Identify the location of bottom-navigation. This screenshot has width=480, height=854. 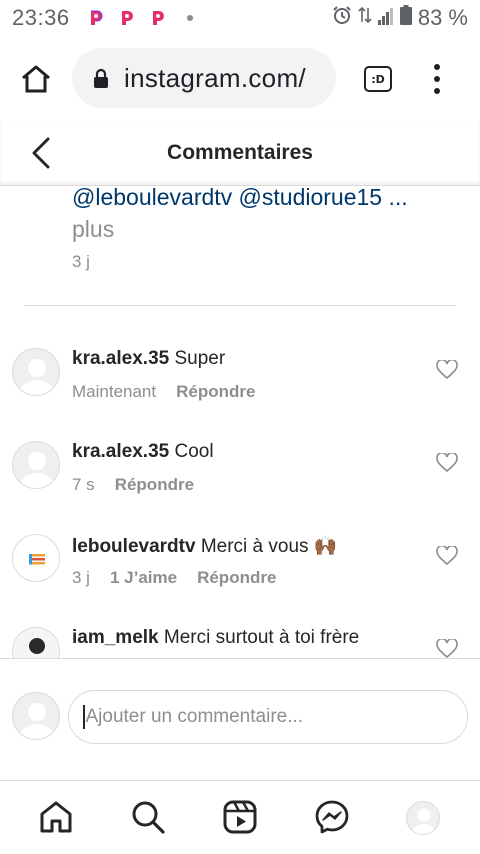
(240, 817).